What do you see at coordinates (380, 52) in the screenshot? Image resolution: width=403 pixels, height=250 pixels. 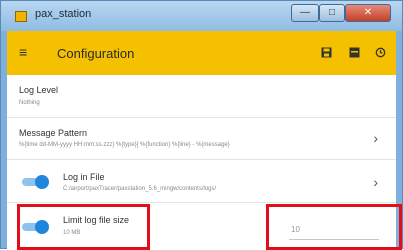 I see `reset-history-icon` at bounding box center [380, 52].